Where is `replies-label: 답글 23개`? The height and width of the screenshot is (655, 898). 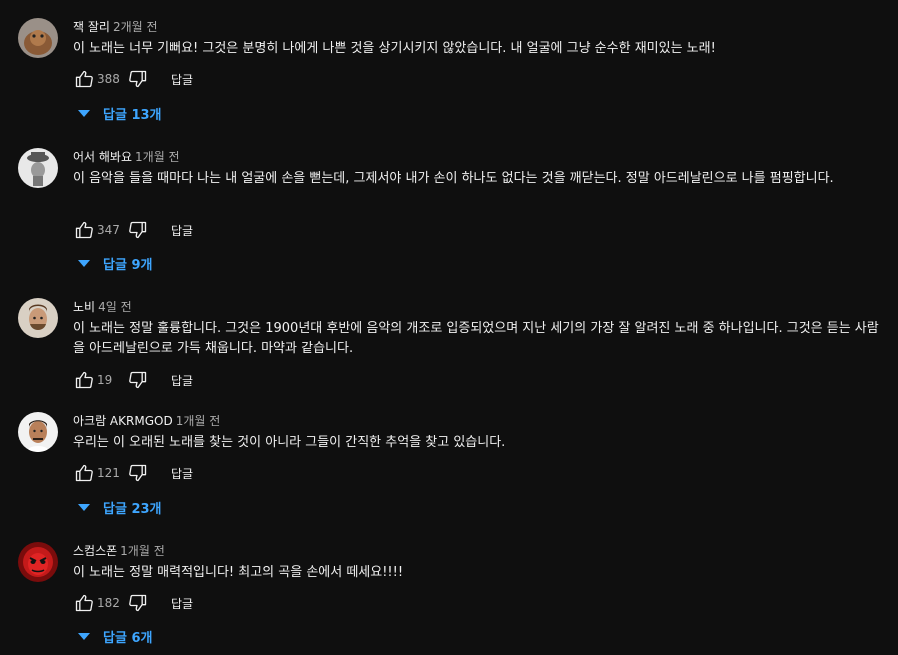 replies-label: 답글 23개 is located at coordinates (132, 509).